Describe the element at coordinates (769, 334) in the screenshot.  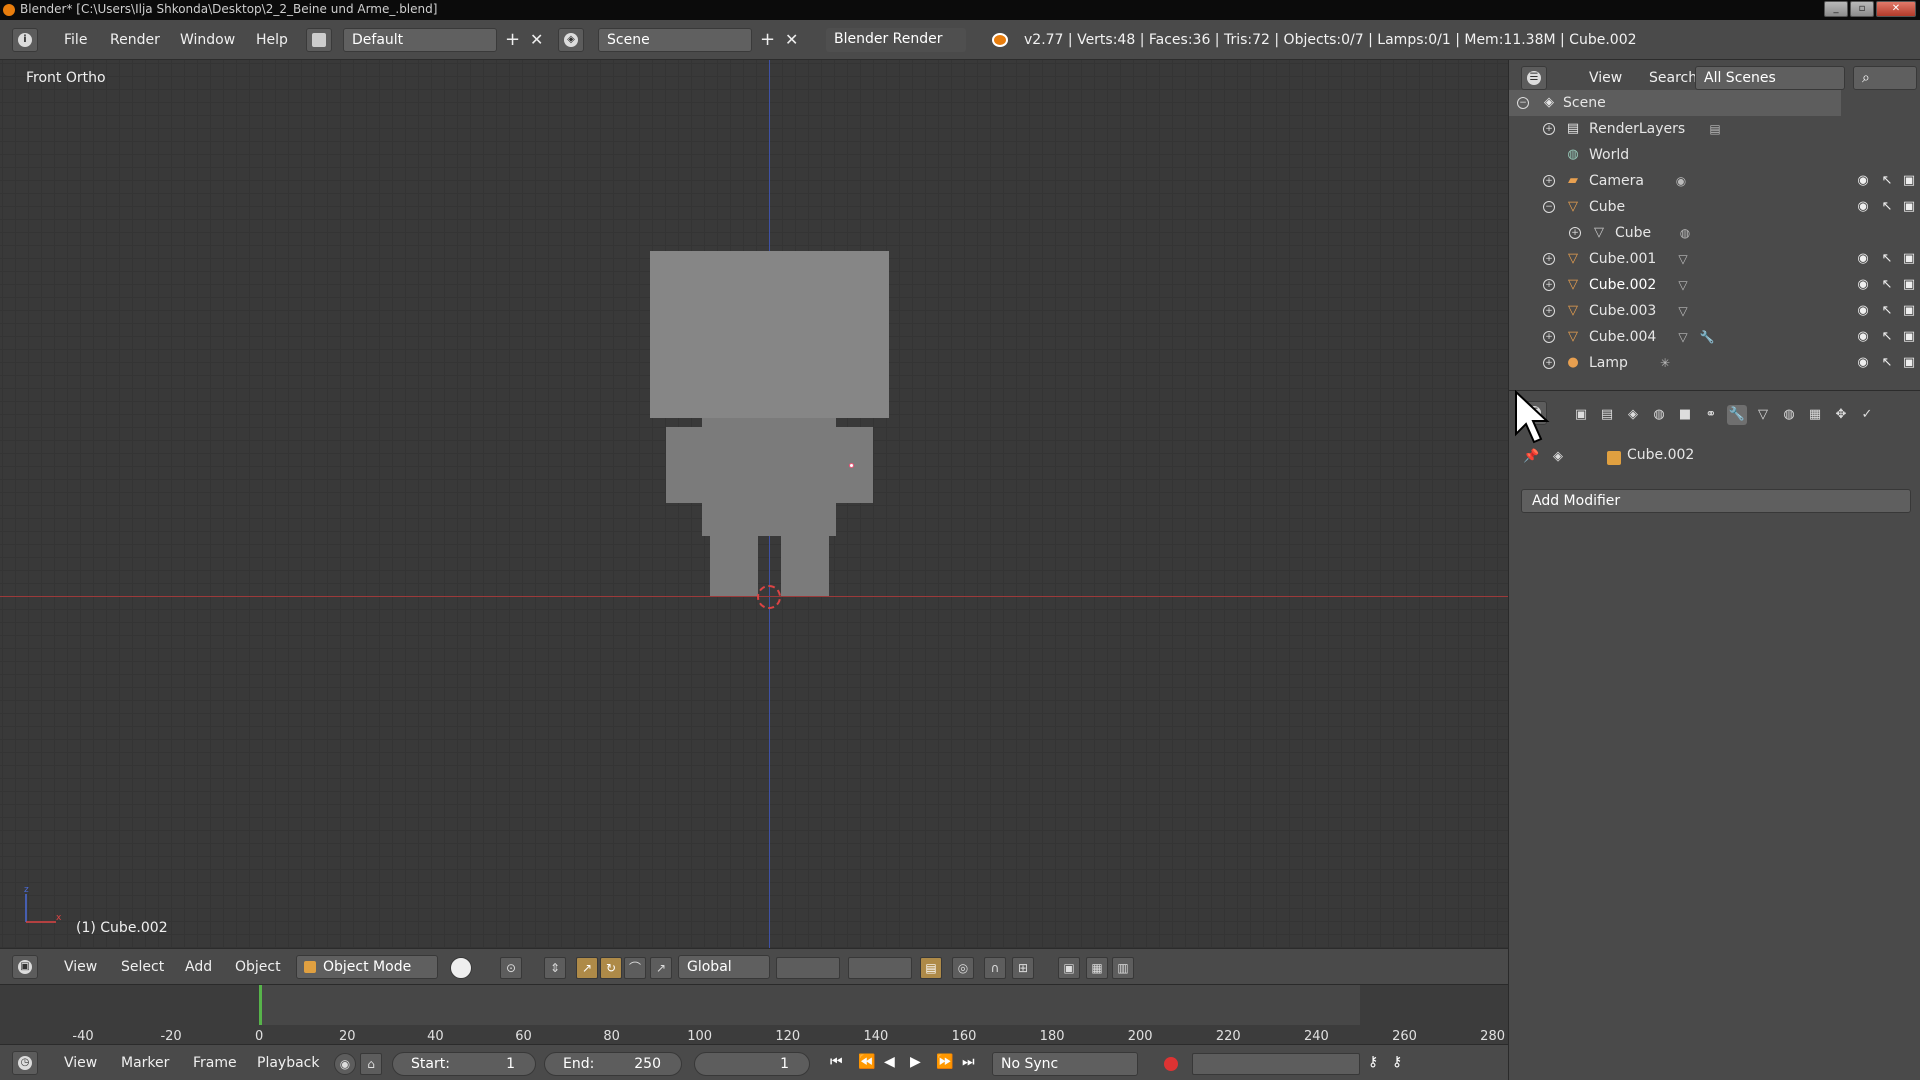
I see `mesh-head` at that location.